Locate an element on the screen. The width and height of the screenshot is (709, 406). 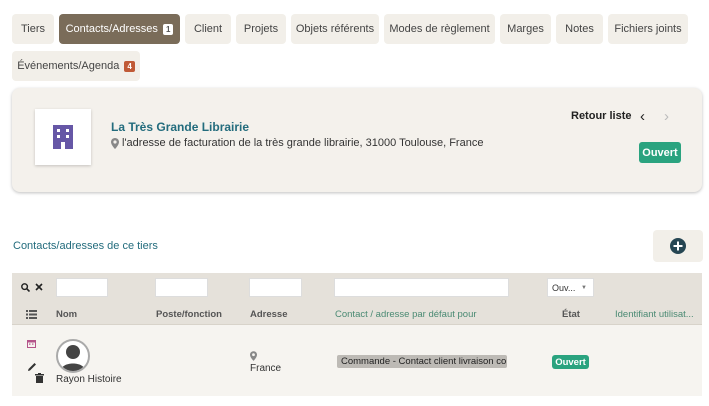
tab-label: Tiers is located at coordinates (33, 29).